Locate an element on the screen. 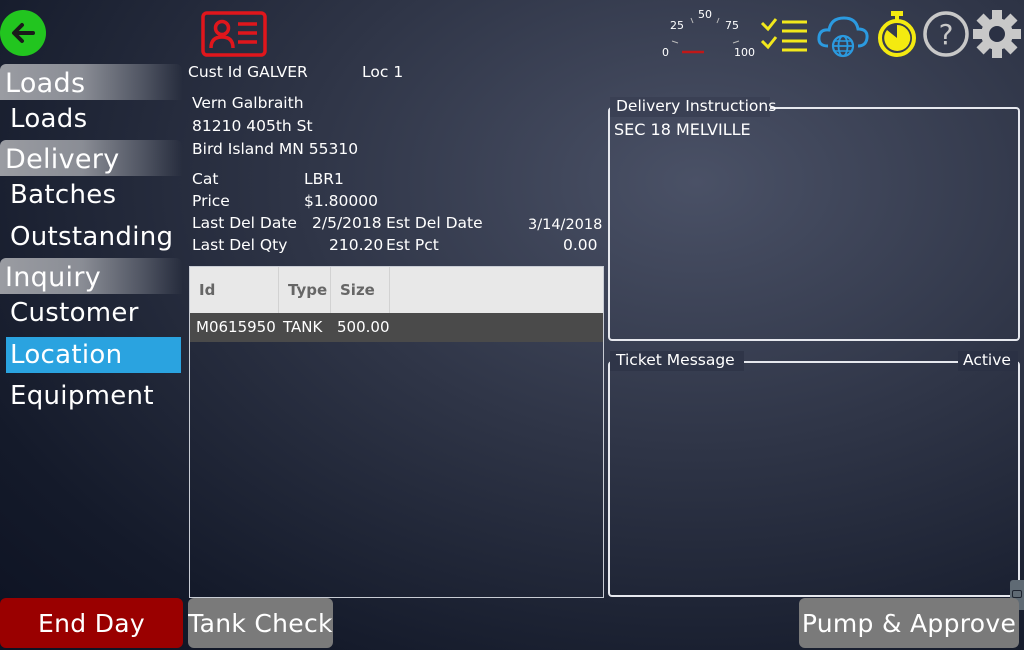 The height and width of the screenshot is (650, 1024). last-del-qty-value: 210.20 is located at coordinates (356, 245).